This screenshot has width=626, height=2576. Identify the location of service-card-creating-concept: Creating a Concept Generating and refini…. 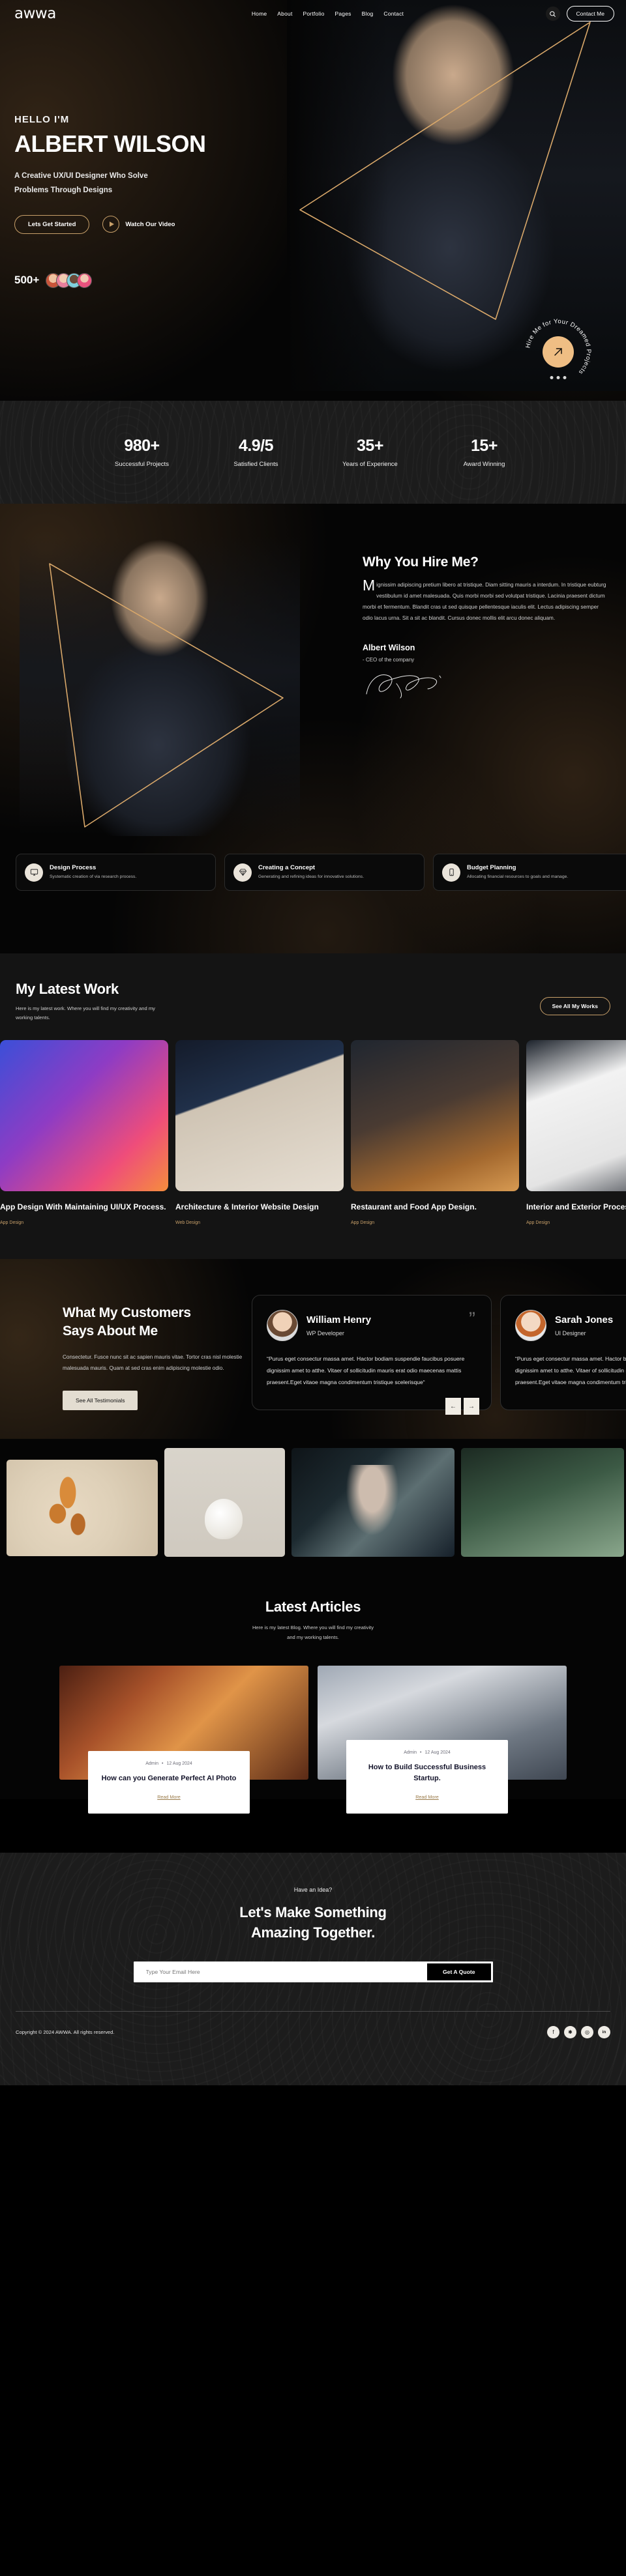
(324, 872).